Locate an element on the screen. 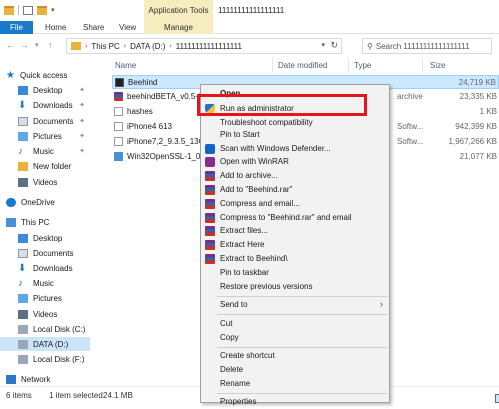 The image size is (499, 409). menu-item-compress-rar-email: Compress to "Beehind.rar" and email is located at coordinates (295, 218).